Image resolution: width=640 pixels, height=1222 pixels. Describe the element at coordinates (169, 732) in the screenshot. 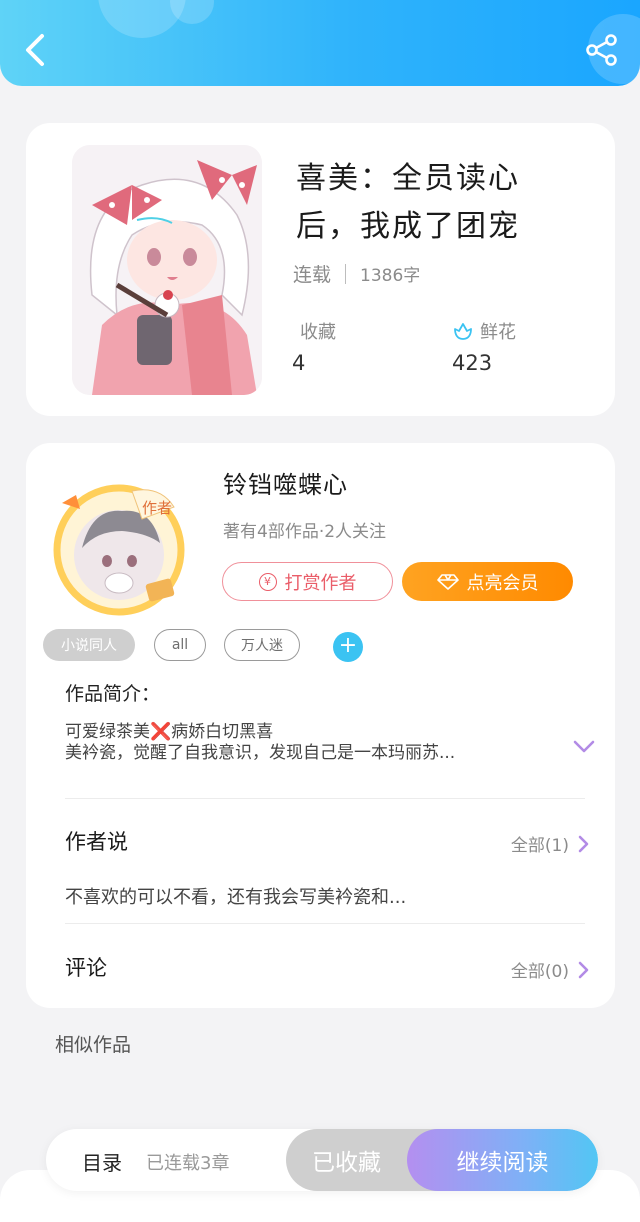

I see `intro-line: 可爱绿茶美❌病娇白切黑喜` at that location.